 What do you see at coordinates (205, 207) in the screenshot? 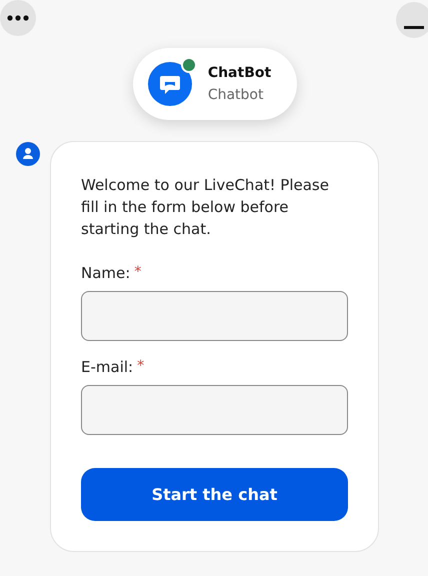
I see `welcome-message: Welcome to our LiveChat! Please fill in the form below before starting the chat.` at bounding box center [205, 207].